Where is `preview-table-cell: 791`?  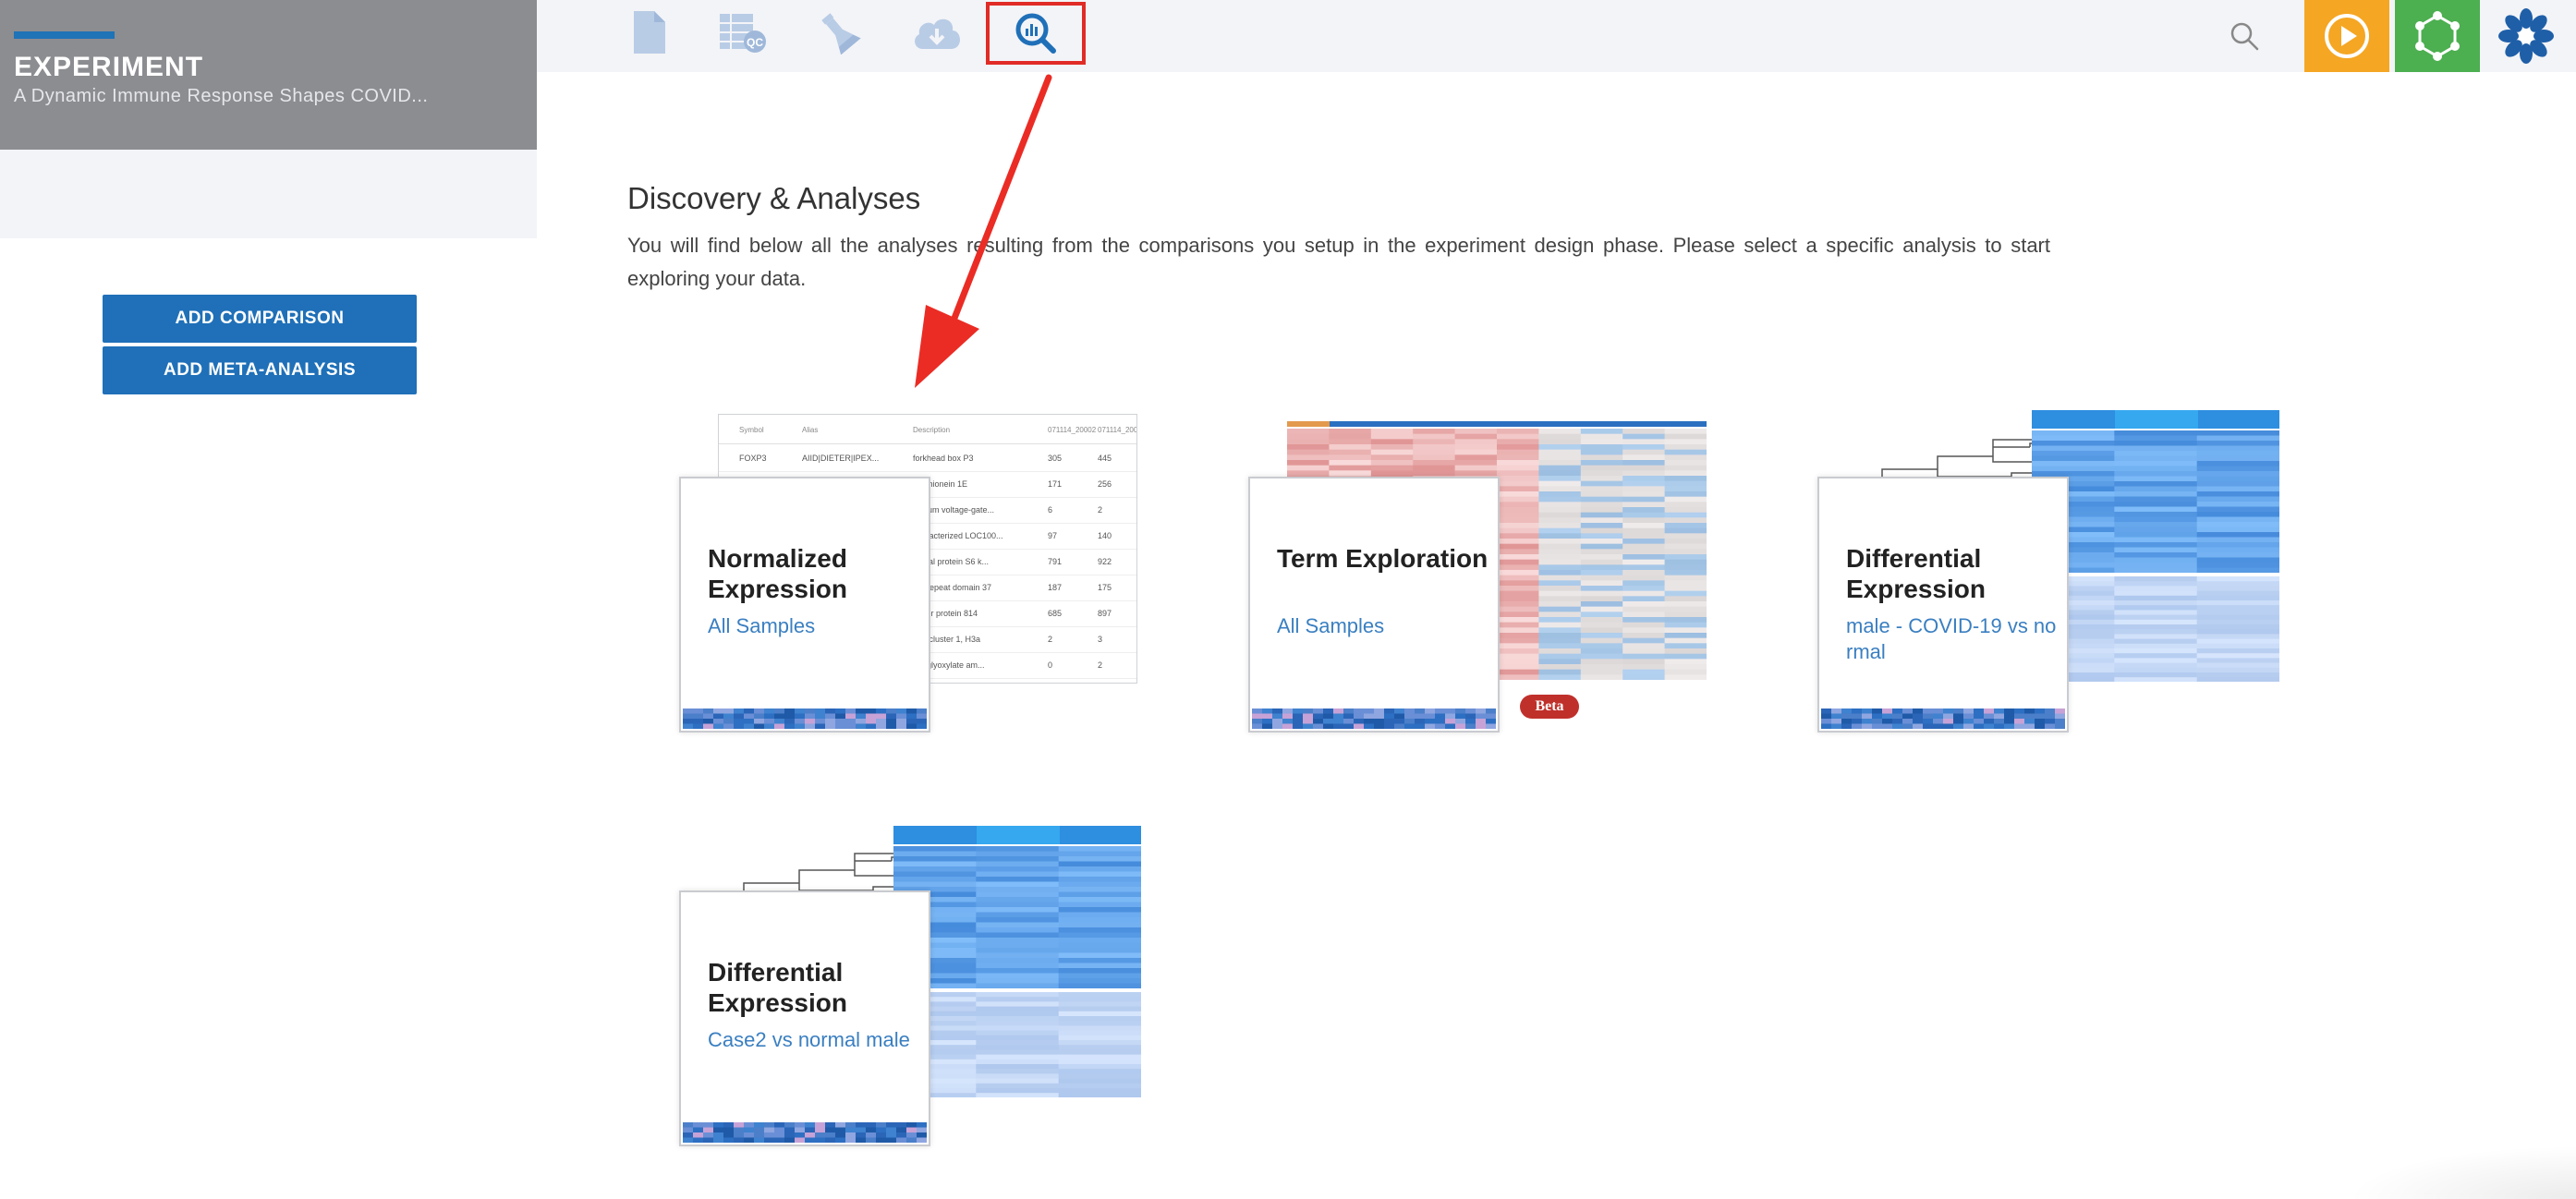
preview-table-cell: 791 is located at coordinates (1055, 561).